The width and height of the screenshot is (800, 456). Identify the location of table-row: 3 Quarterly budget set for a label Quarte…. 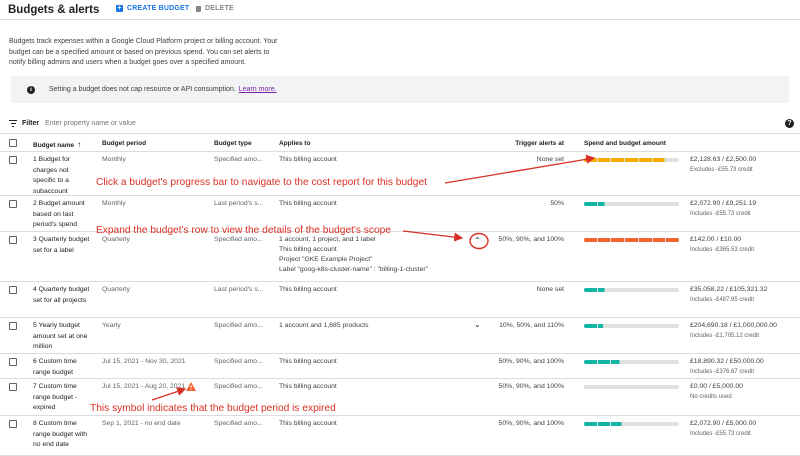
(400, 257).